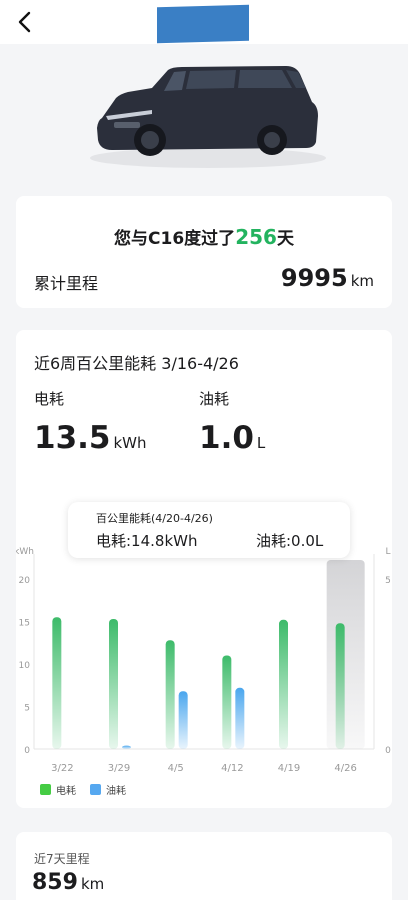  What do you see at coordinates (136, 363) in the screenshot?
I see `energy-title: 近6周百公里能耗 3/16-4/26` at bounding box center [136, 363].